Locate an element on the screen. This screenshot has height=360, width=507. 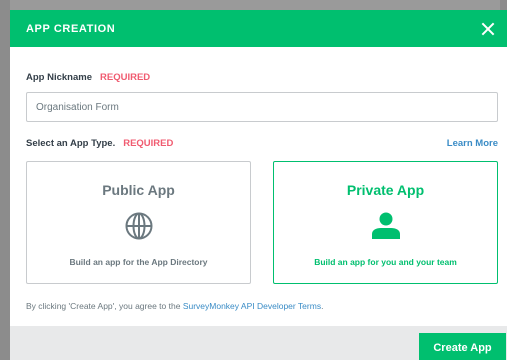
backdrop-left is located at coordinates (5, 180).